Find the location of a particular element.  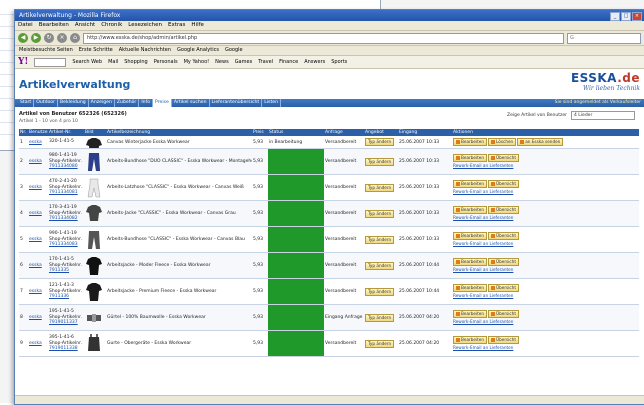

yahoo-logo: Y! is located at coordinates (23, 62).